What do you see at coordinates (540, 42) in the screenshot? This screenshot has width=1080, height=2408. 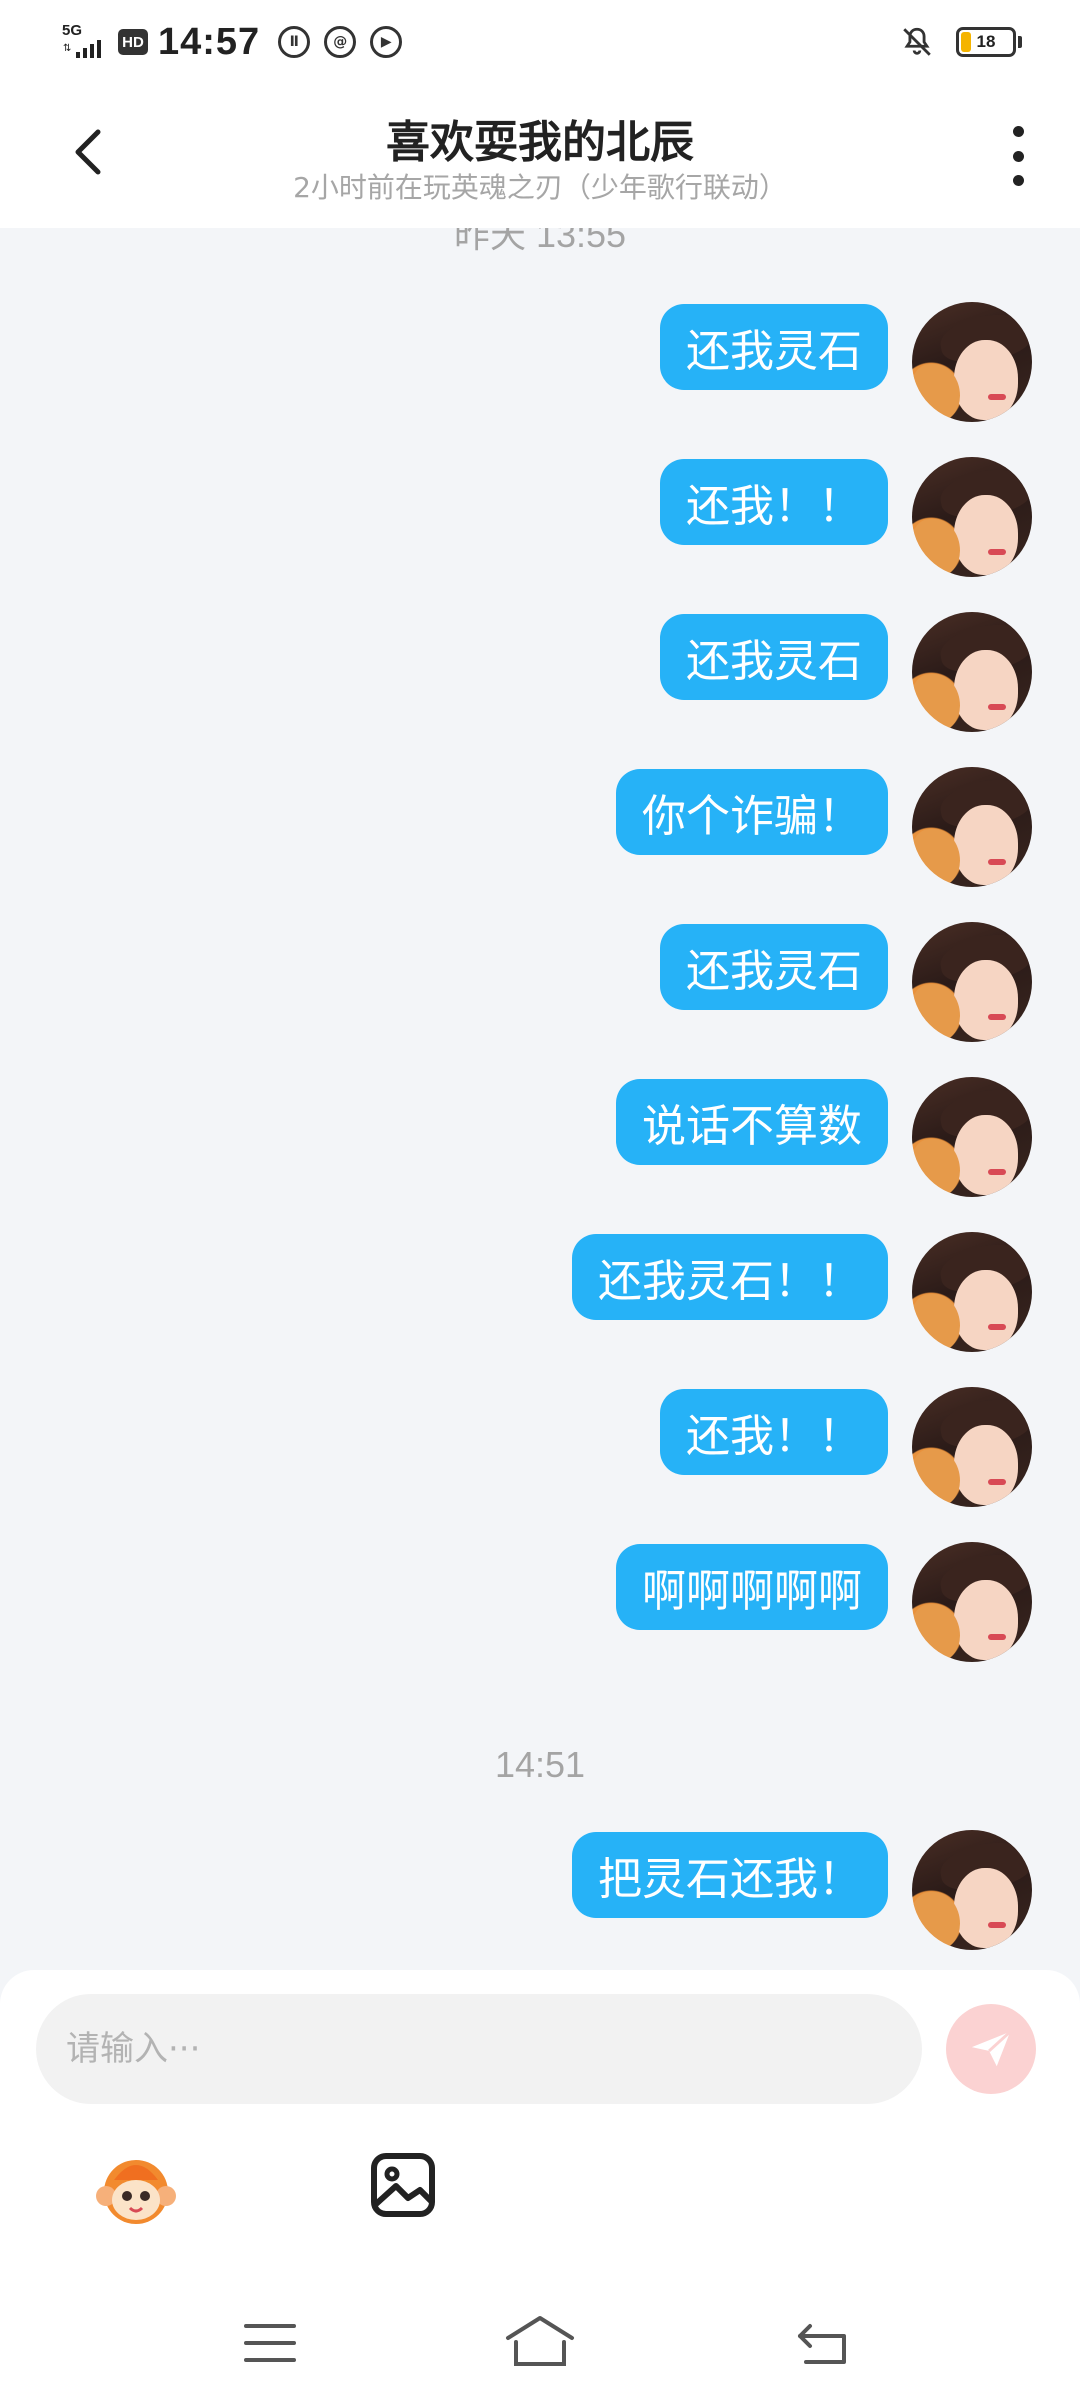 I see `status-bar: 5G ⇅ HD 14:57 Ⅱ @ ▶ 18` at bounding box center [540, 42].